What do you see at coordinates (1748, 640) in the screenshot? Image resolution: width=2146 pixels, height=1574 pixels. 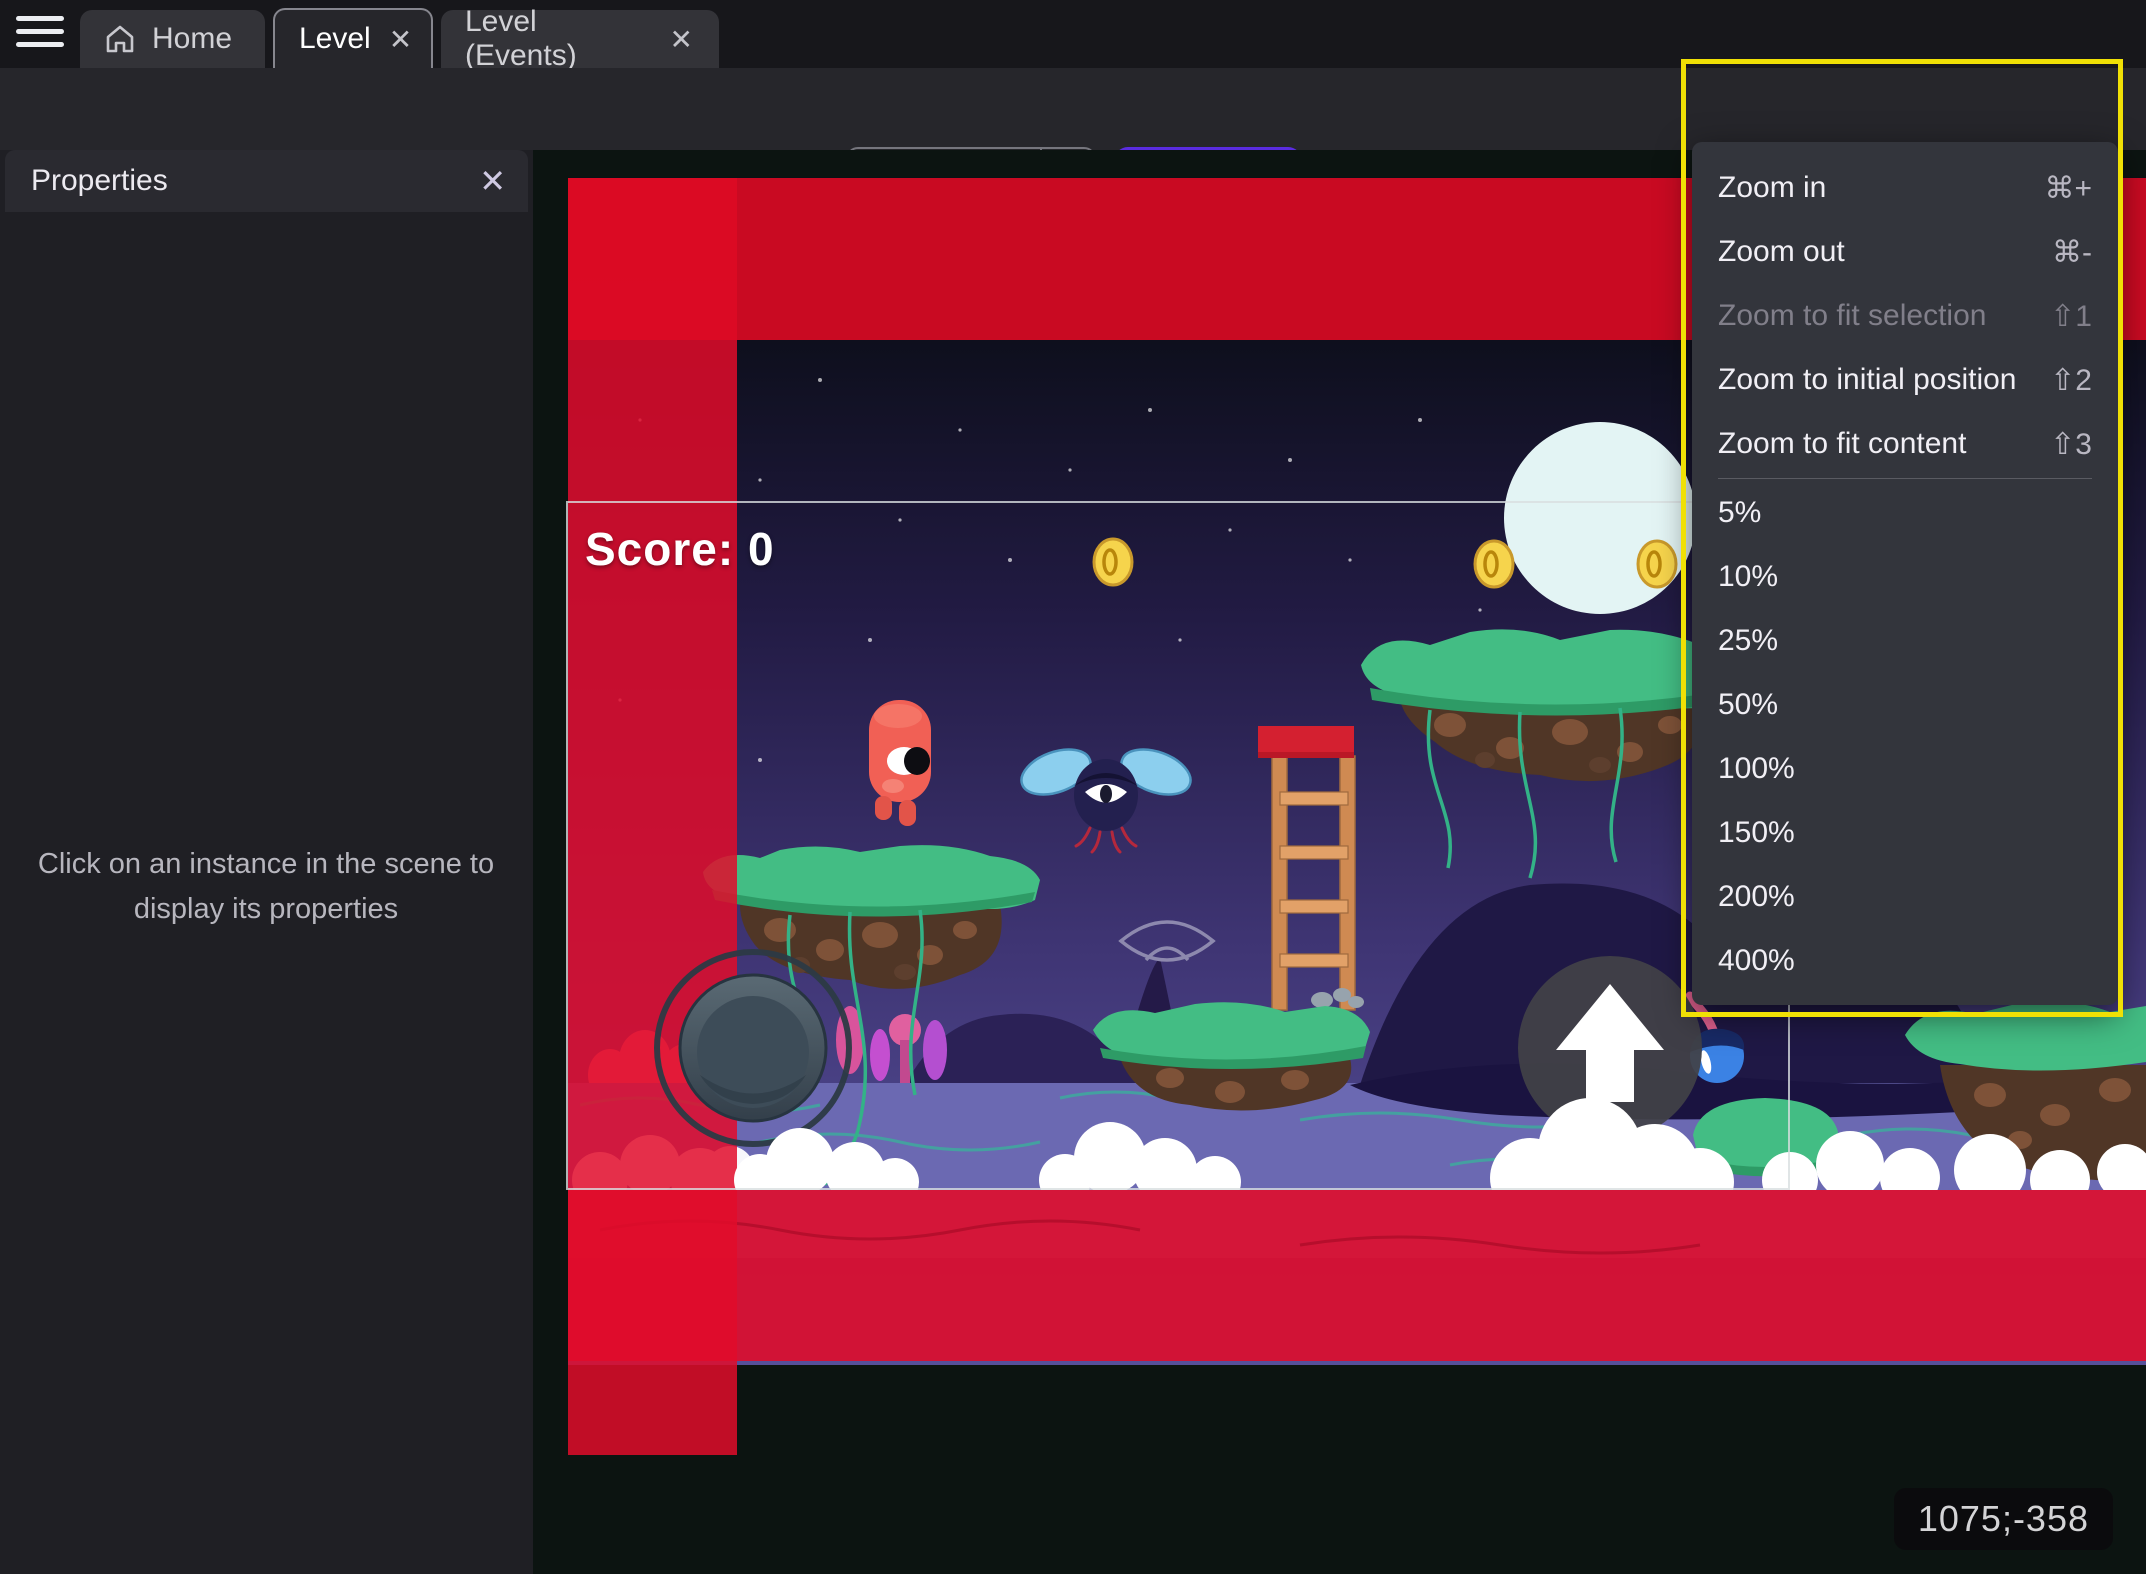 I see `menu-item-label: 25%` at bounding box center [1748, 640].